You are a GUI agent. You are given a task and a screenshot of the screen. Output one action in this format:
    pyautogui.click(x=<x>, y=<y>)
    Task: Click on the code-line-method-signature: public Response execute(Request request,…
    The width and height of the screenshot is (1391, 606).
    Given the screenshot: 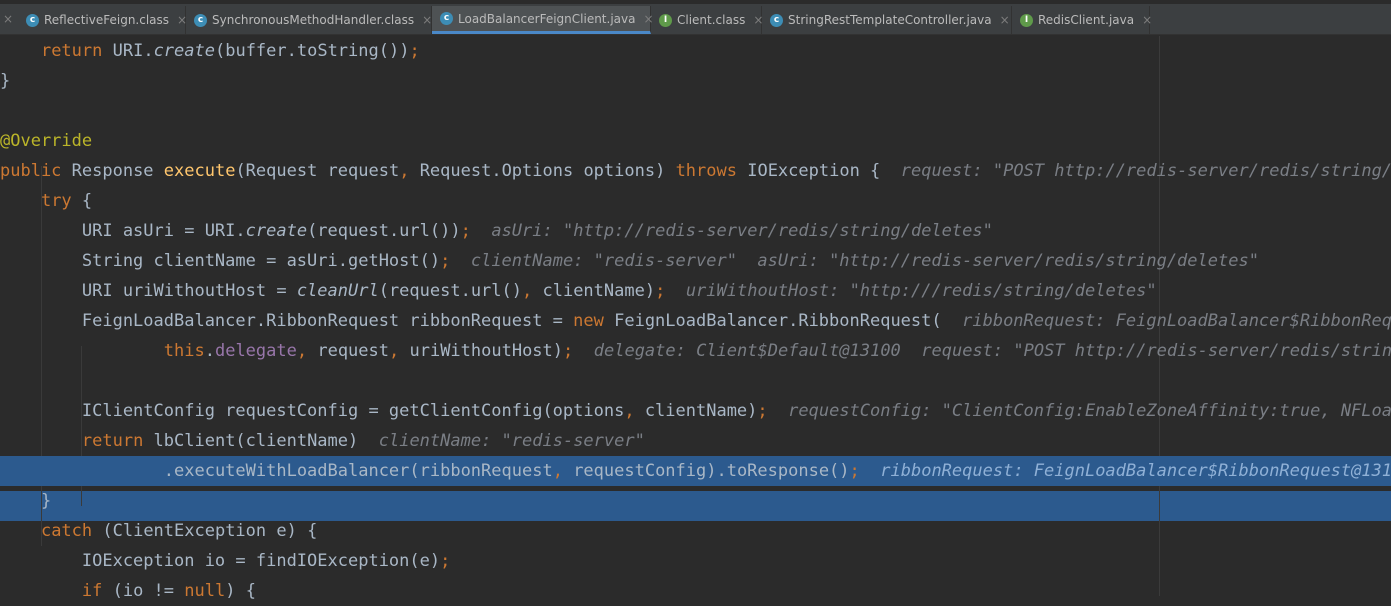 What is the action you would take?
    pyautogui.click(x=695, y=171)
    